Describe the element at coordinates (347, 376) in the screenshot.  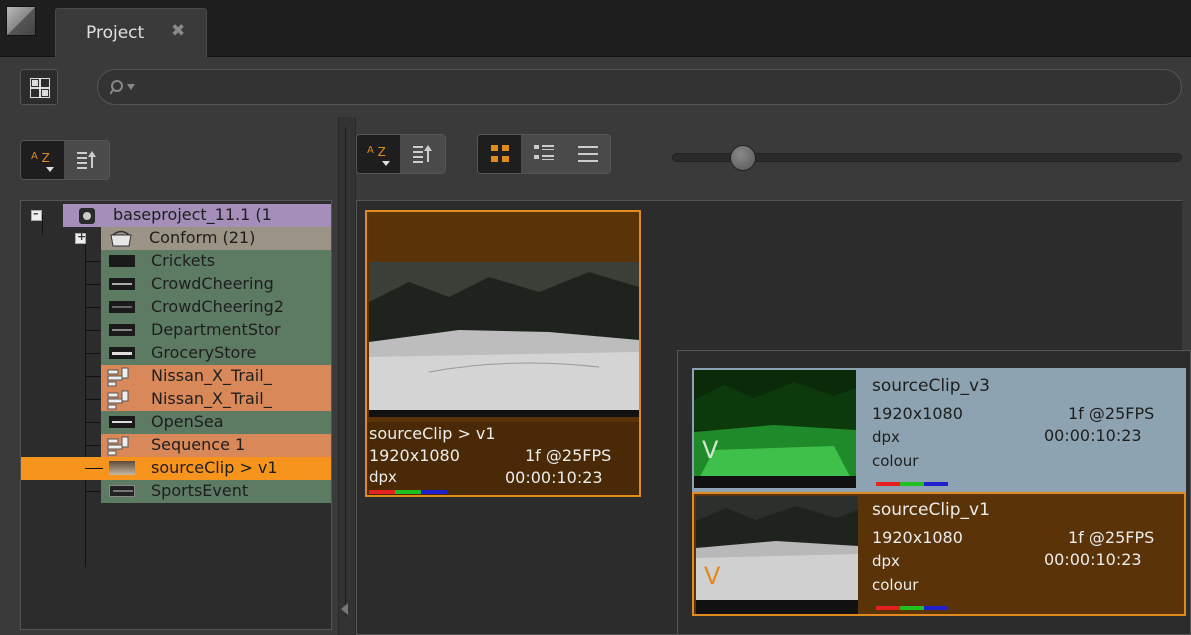
I see `panel-splitter` at that location.